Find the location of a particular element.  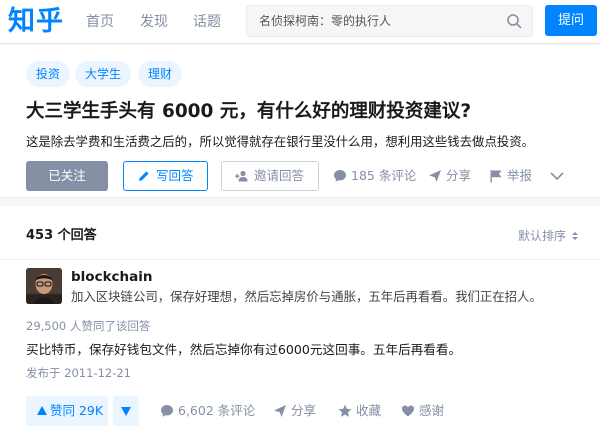

nav-discover: 发现 is located at coordinates (154, 22).